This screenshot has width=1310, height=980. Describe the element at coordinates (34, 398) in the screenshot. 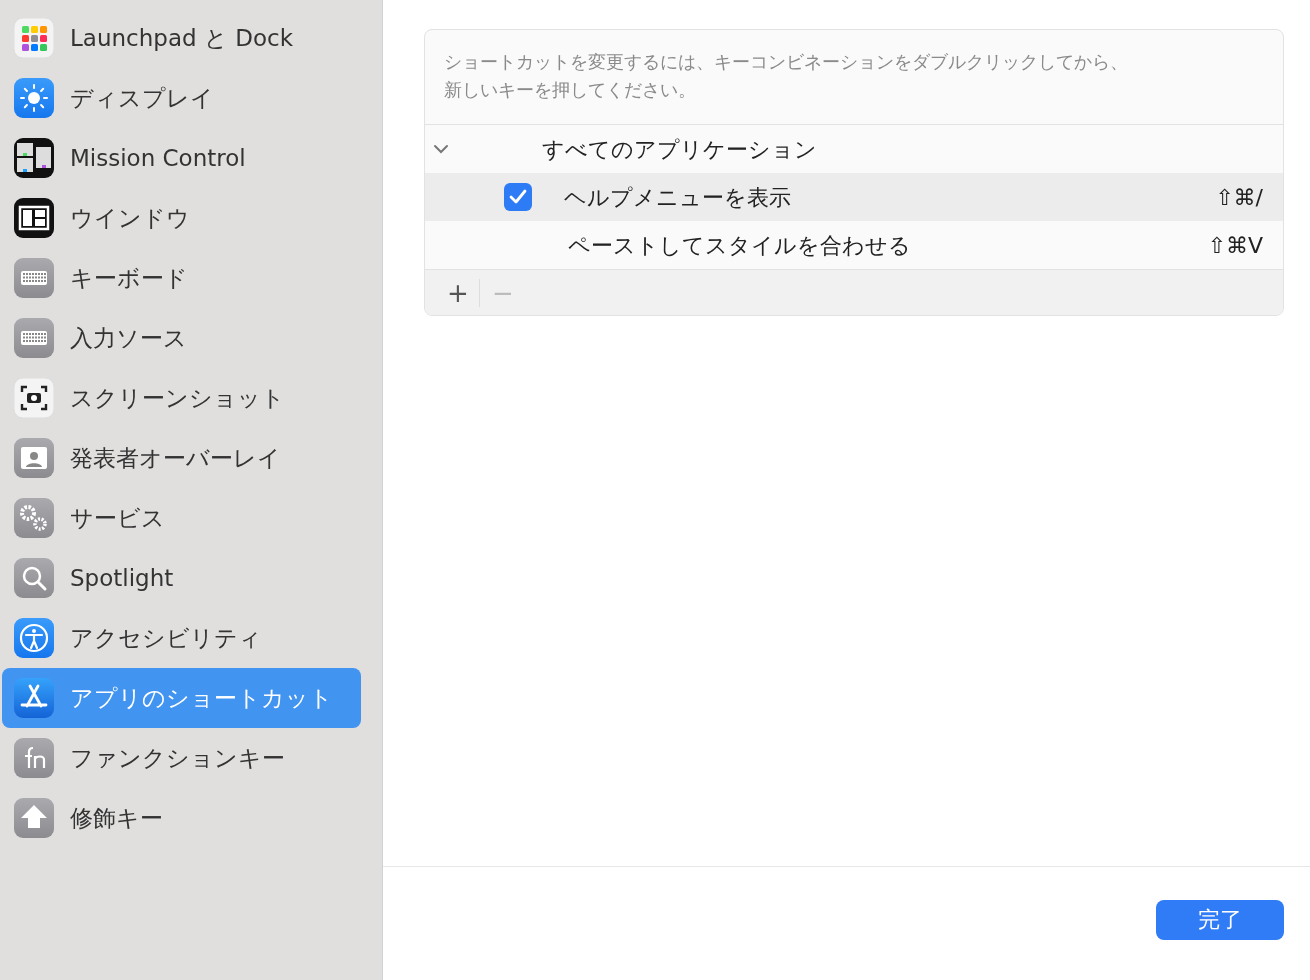

I see `camera-icon` at that location.